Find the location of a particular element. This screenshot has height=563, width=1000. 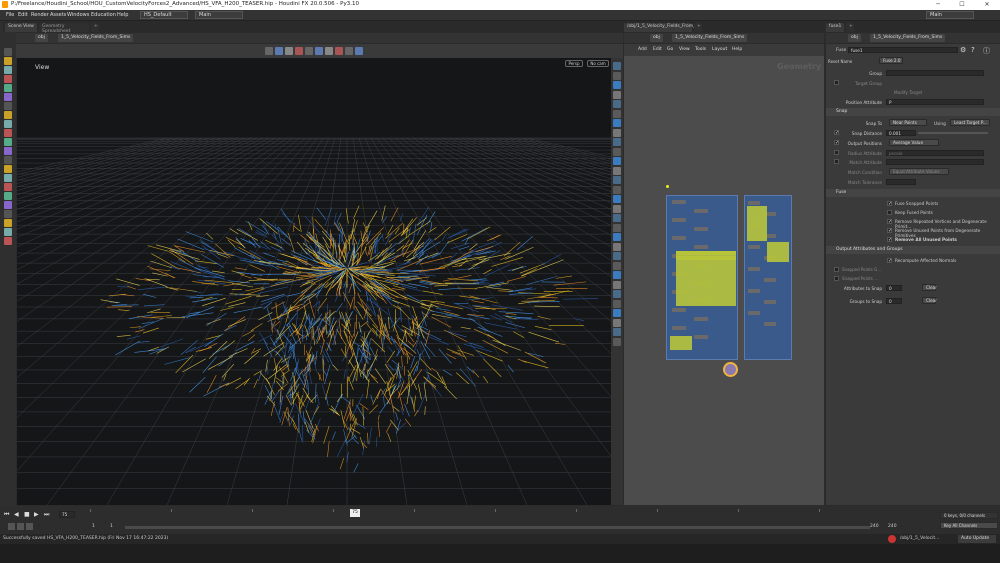

recompute-checkbox: ✓ is located at coordinates (889, 261).